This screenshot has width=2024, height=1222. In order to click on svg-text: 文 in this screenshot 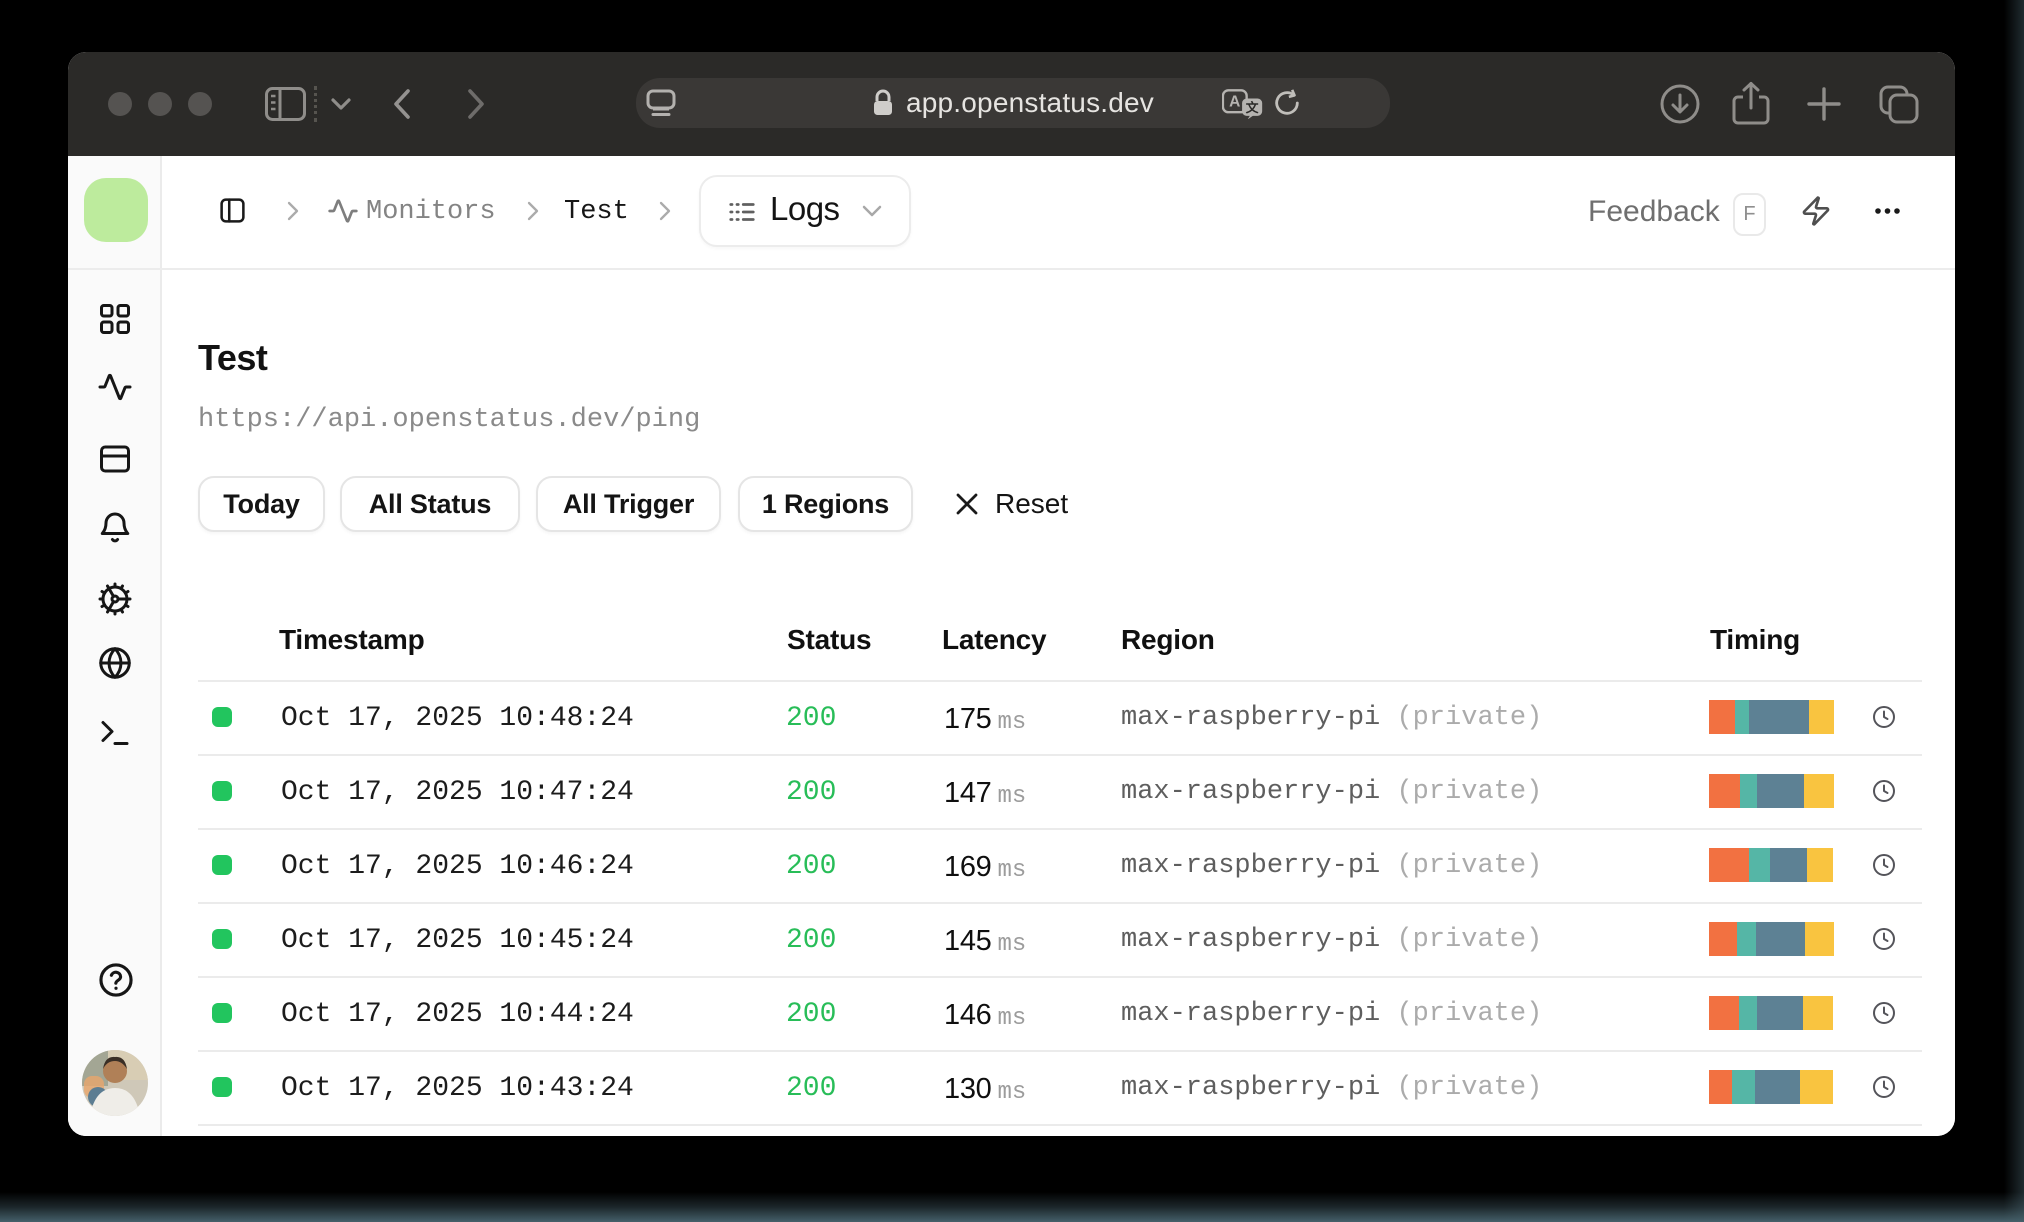, I will do `click(1252, 107)`.